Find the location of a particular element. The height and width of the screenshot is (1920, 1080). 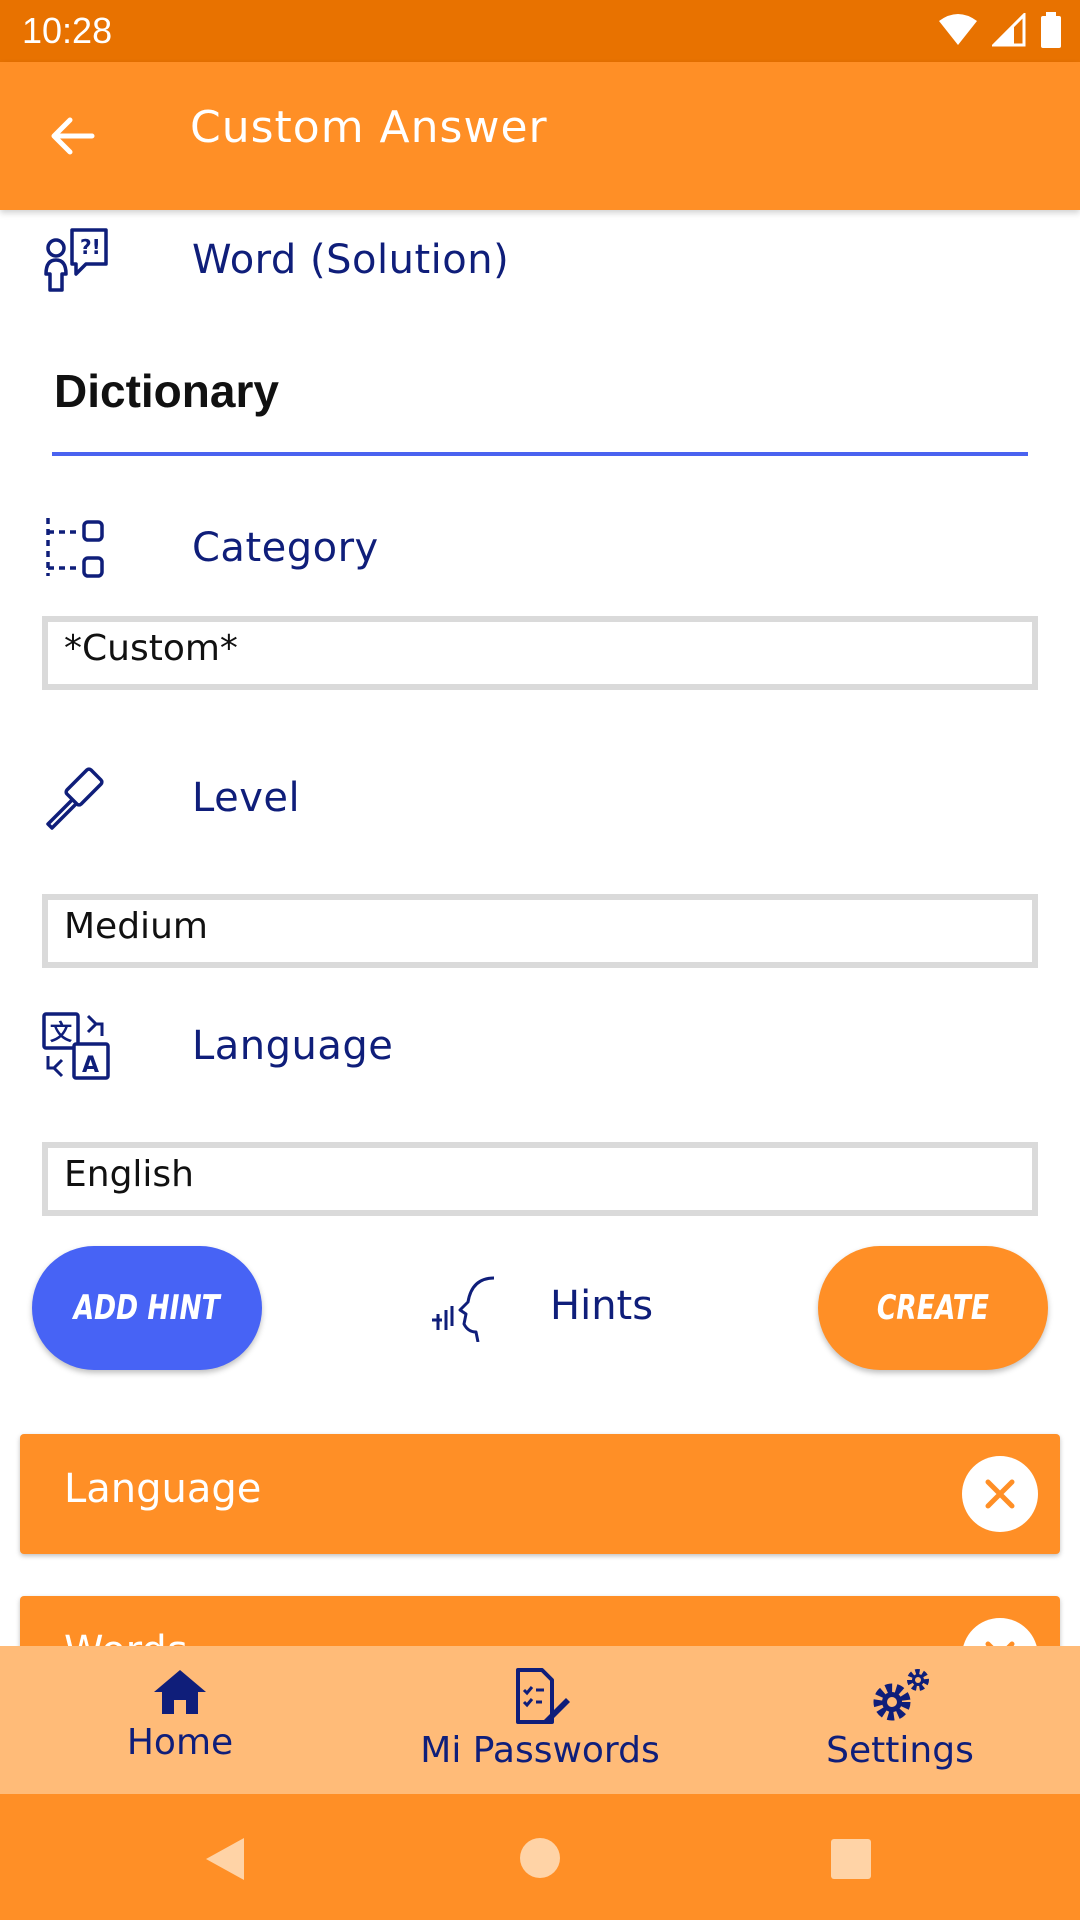

status-bar: 10:28 is located at coordinates (540, 31).